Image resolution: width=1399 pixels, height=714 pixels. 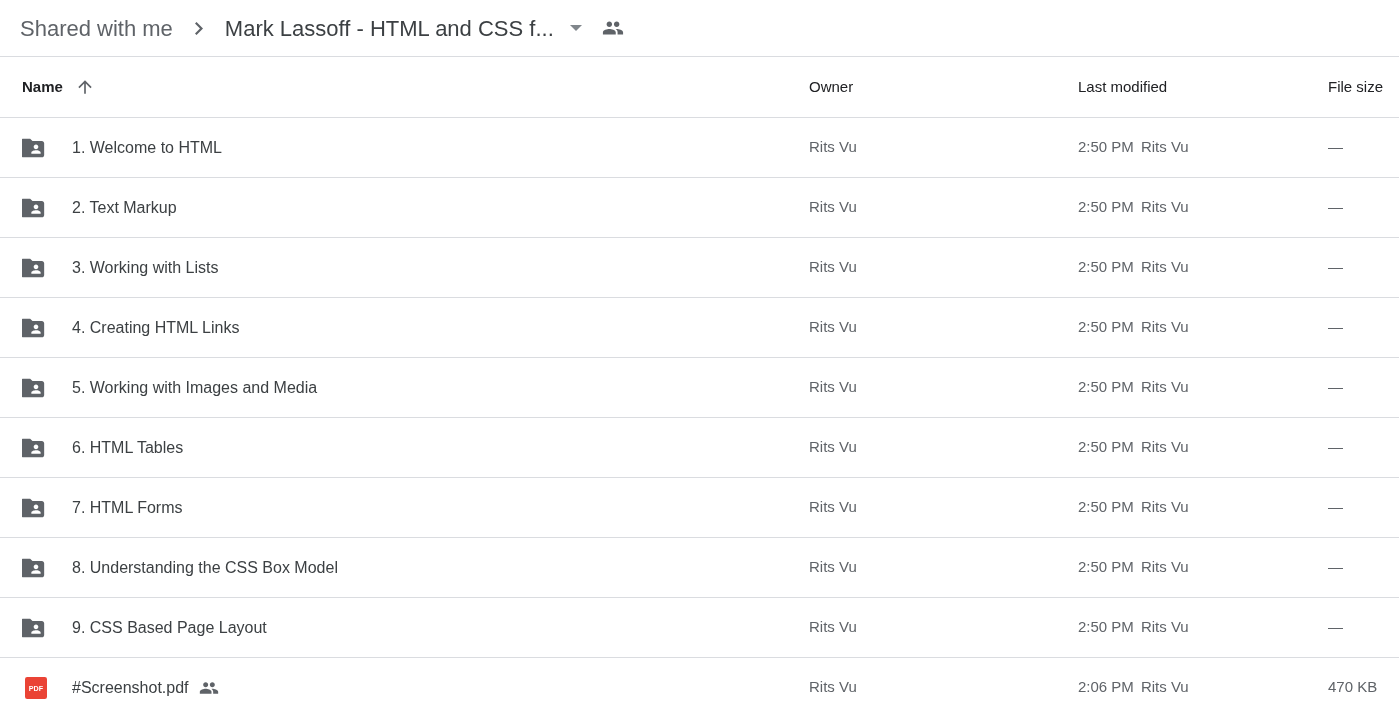 What do you see at coordinates (699, 508) in the screenshot?
I see `file-row: 7. HTML Forms Rits Vu 2:50 PM Rits Vu —` at bounding box center [699, 508].